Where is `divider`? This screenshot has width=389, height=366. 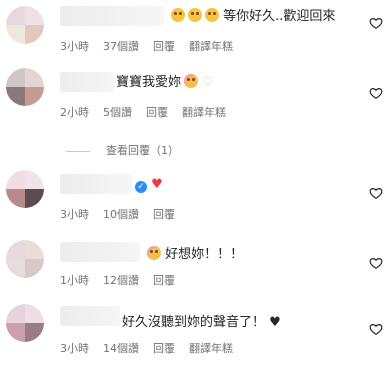 divider is located at coordinates (78, 151).